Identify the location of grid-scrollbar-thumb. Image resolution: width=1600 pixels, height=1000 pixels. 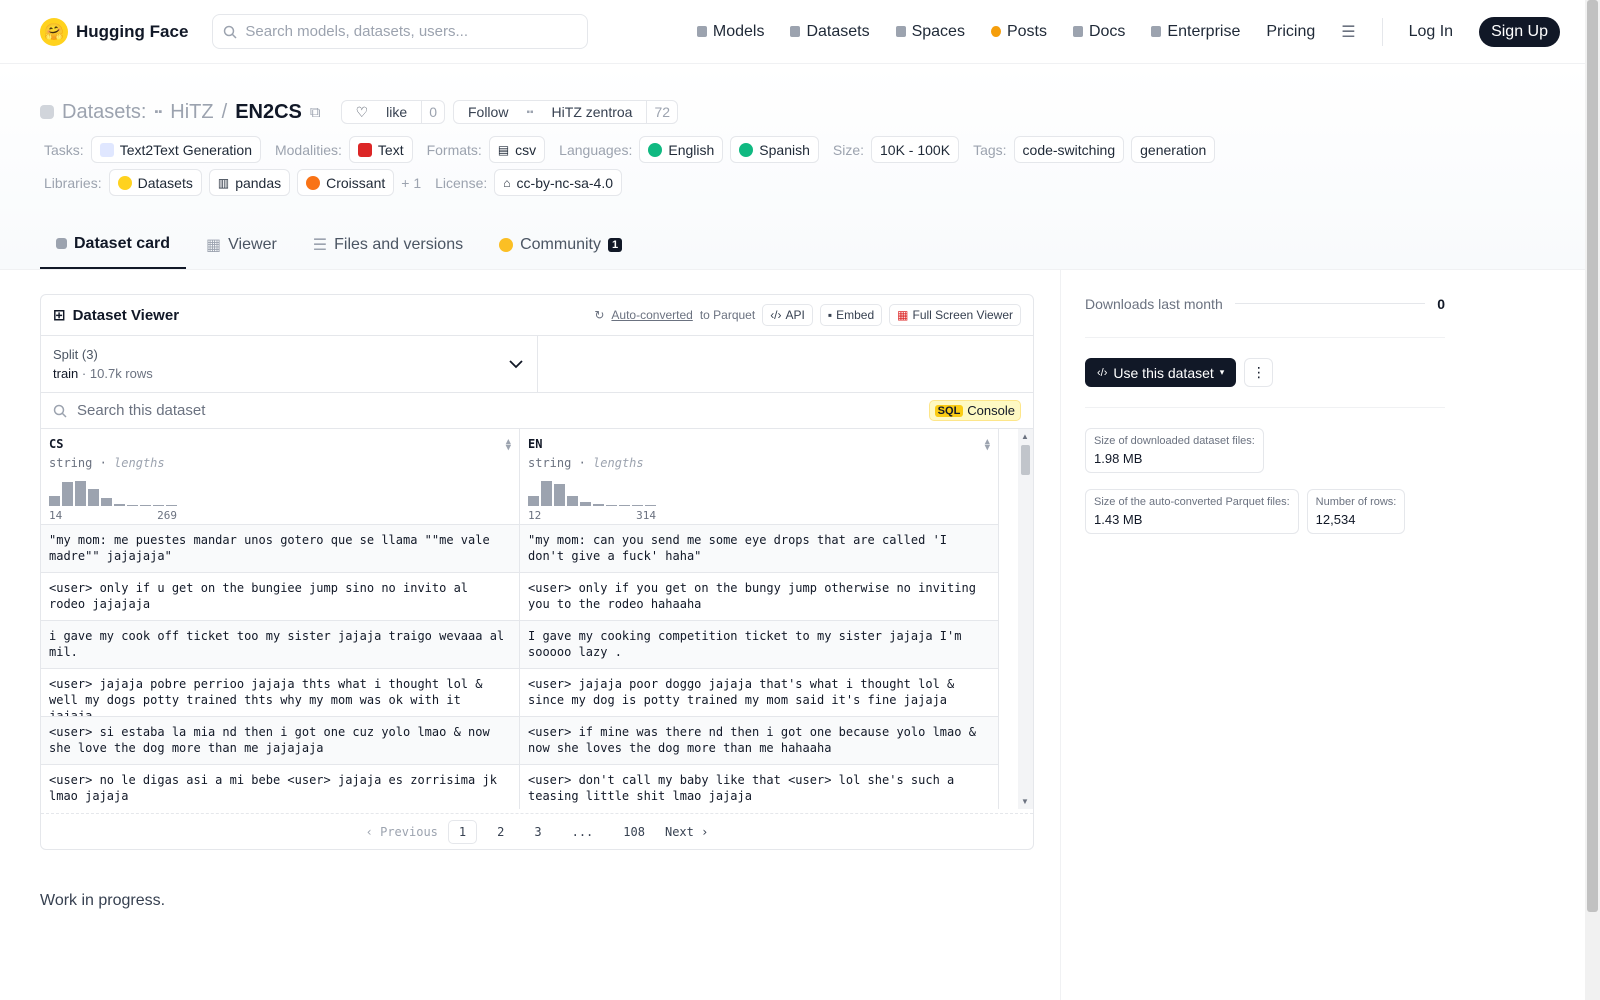
(1025, 460).